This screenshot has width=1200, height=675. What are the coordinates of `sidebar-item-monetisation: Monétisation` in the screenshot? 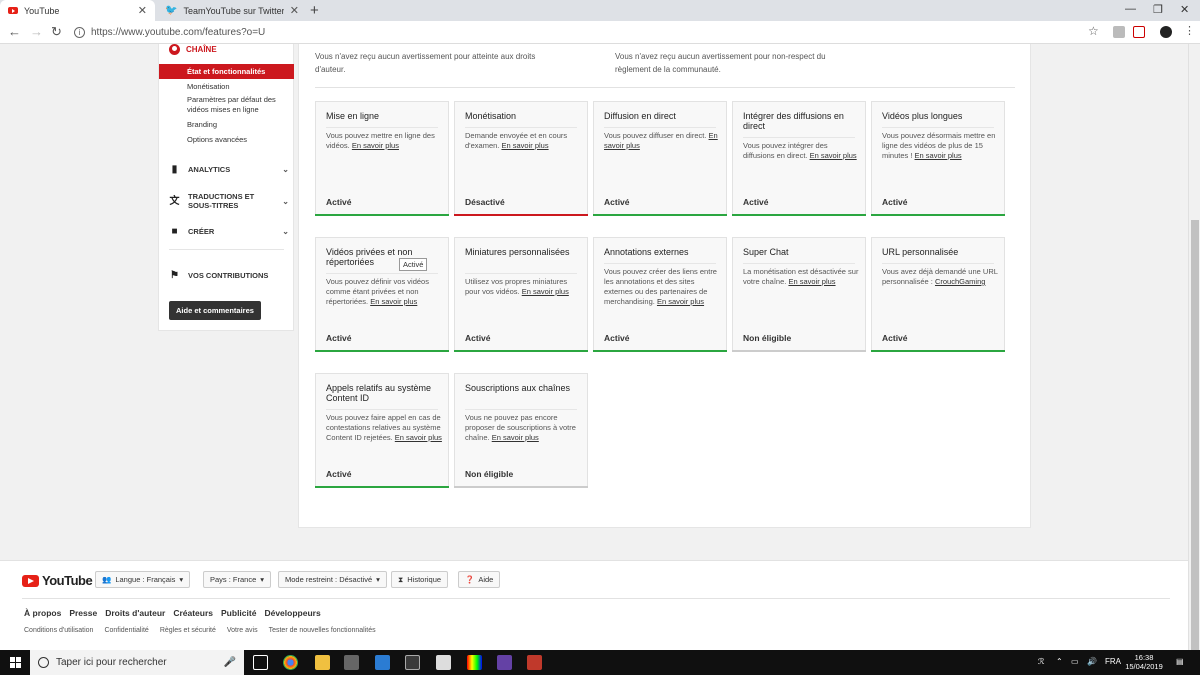 It's located at (237, 87).